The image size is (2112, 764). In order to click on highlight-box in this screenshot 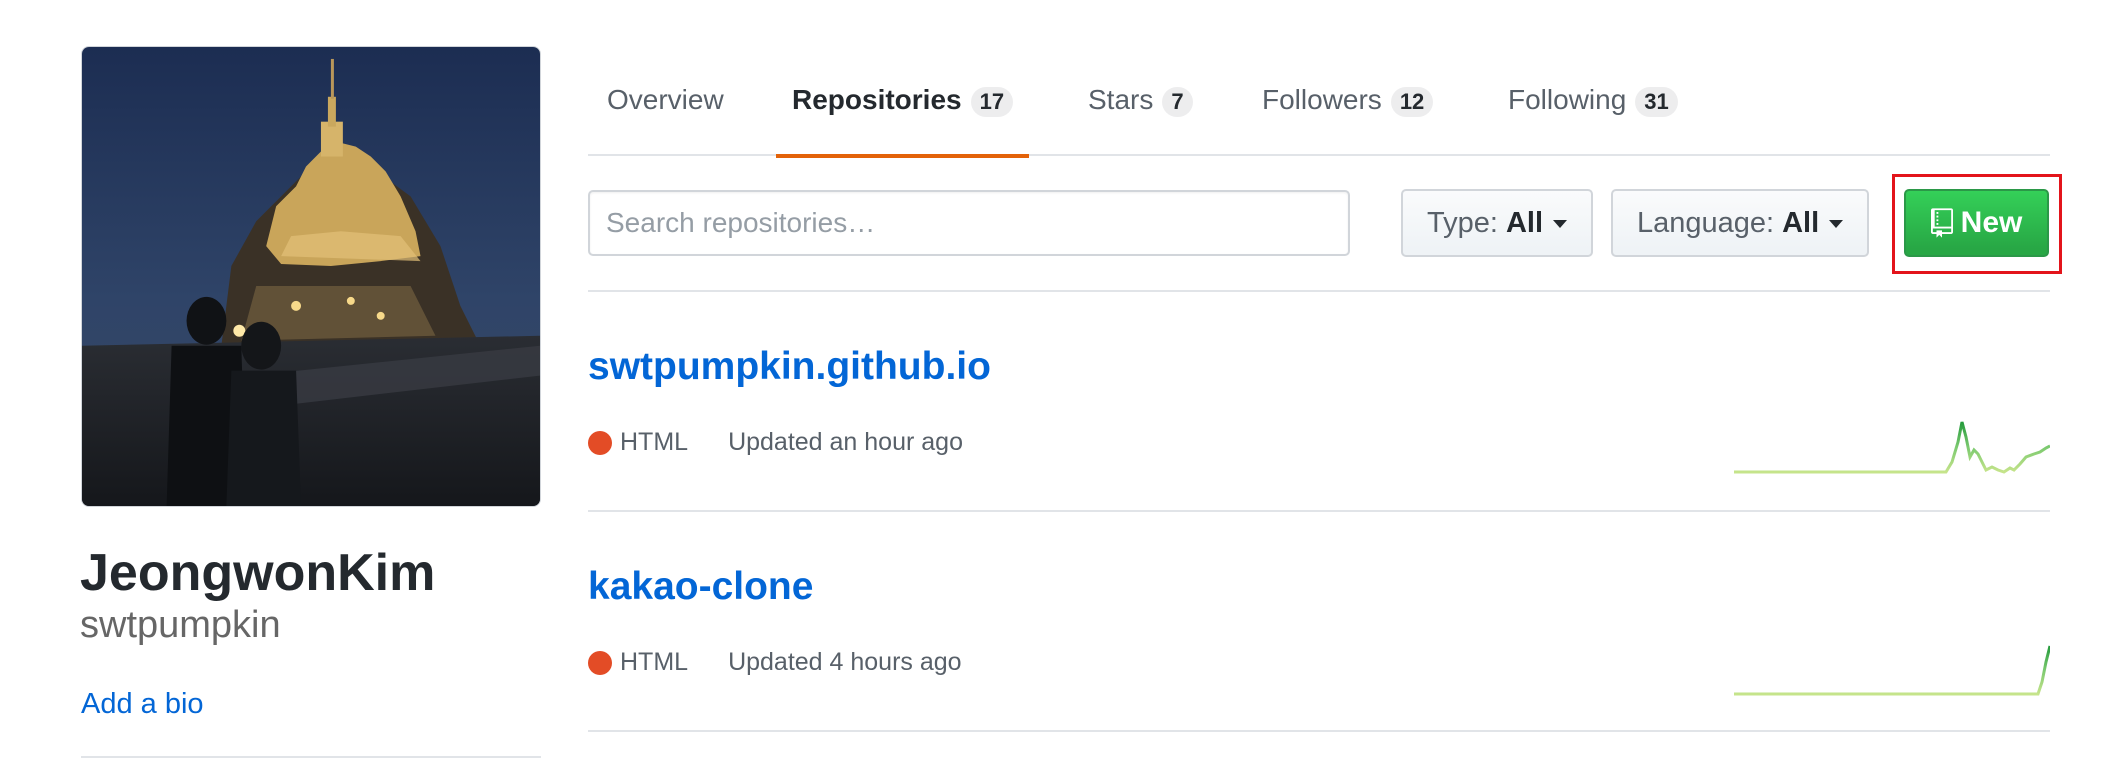, I will do `click(1977, 224)`.